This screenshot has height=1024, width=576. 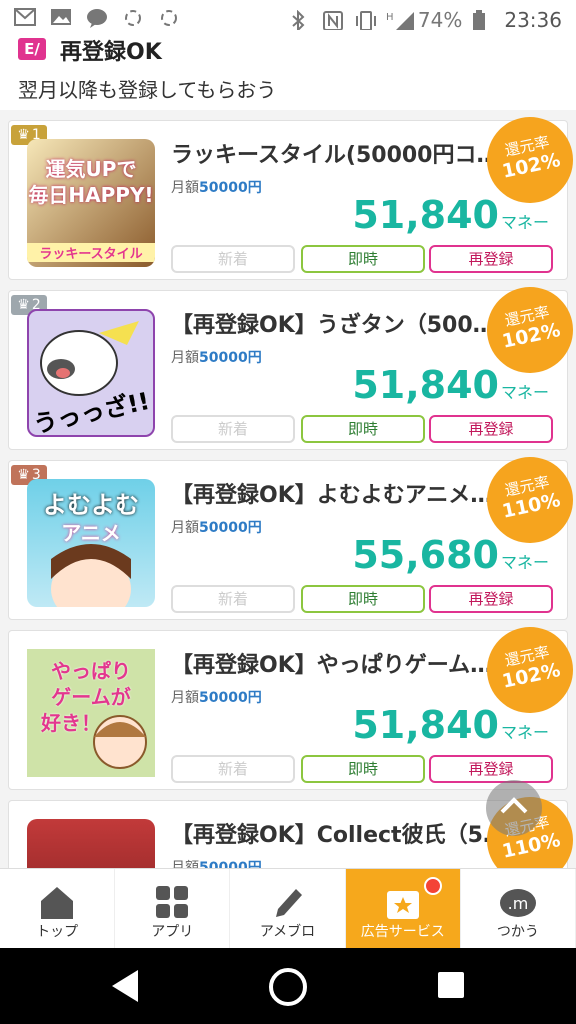 I want to click on nfc-icon, so click(x=333, y=20).